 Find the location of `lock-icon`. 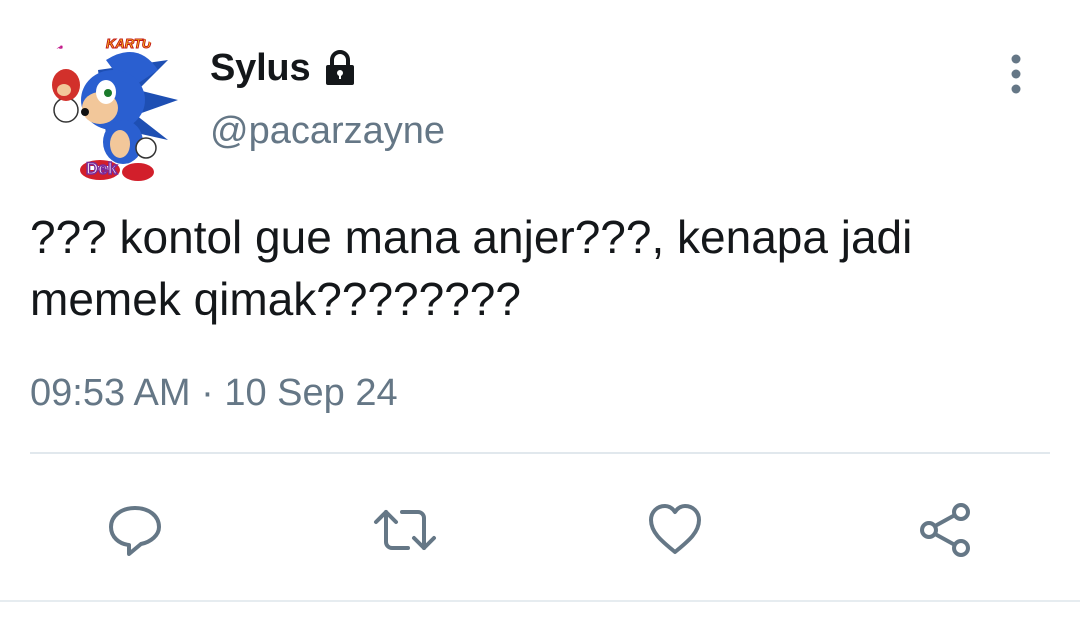

lock-icon is located at coordinates (340, 68).